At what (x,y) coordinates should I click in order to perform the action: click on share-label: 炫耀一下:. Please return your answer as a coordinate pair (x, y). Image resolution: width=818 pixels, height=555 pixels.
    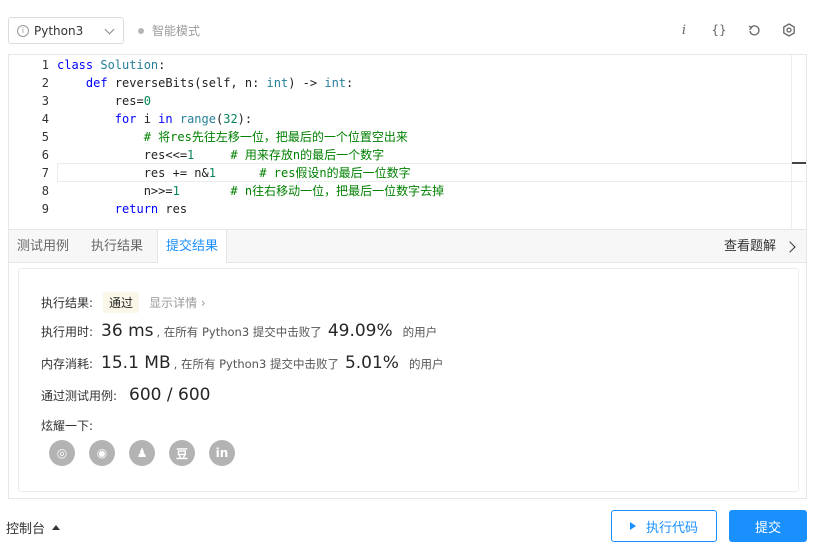
    Looking at the image, I should click on (67, 426).